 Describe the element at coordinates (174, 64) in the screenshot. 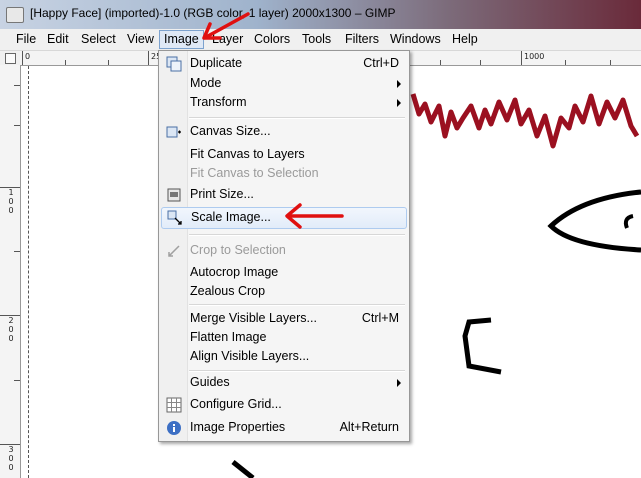

I see `duplicate-icon` at that location.